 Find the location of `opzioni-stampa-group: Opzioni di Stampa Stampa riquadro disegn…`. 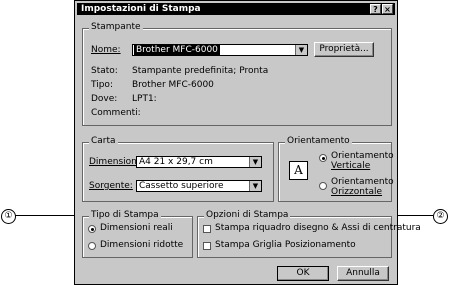

opzioni-stampa-group: Opzioni di Stampa Stampa riquadro disegn… is located at coordinates (309, 234).